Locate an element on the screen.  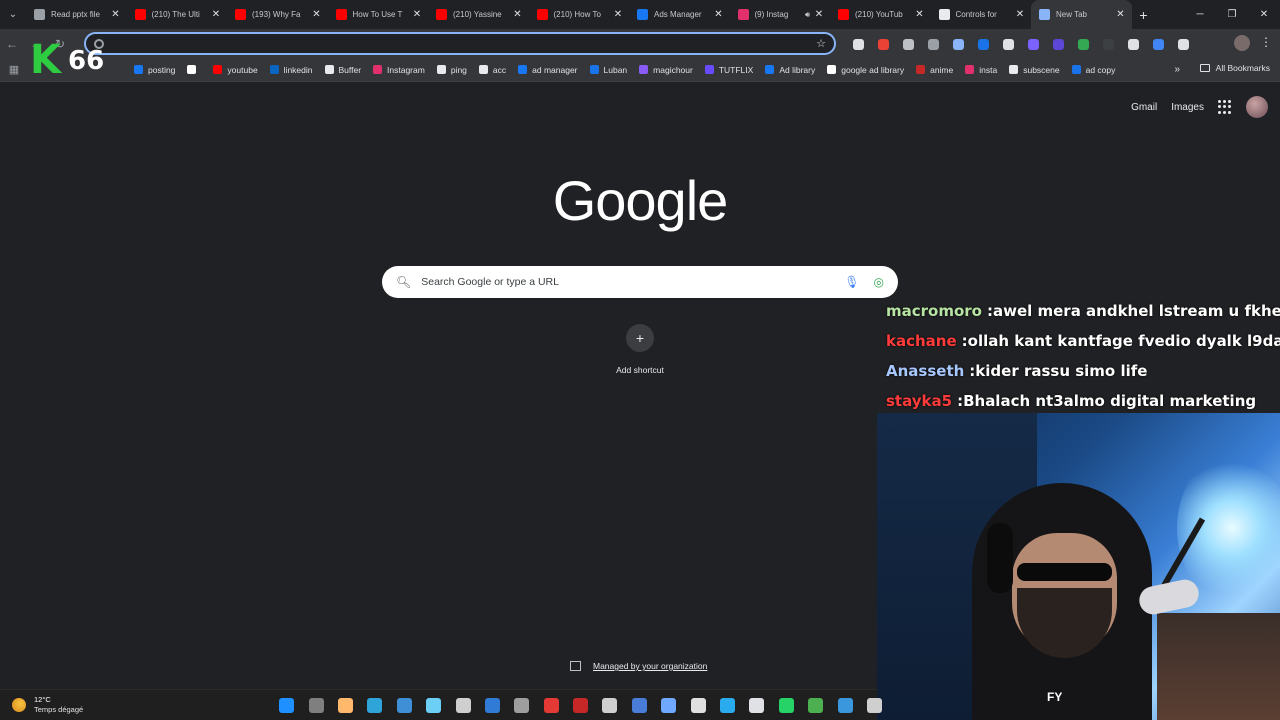
profile-icon is located at coordinates (1242, 43).